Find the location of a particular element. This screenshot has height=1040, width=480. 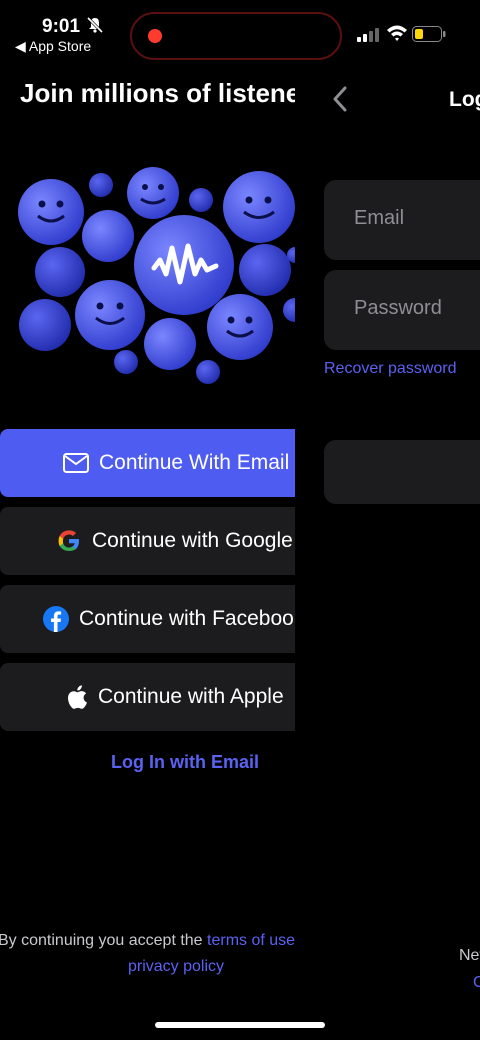

password-placeholder: Password is located at coordinates (398, 308).